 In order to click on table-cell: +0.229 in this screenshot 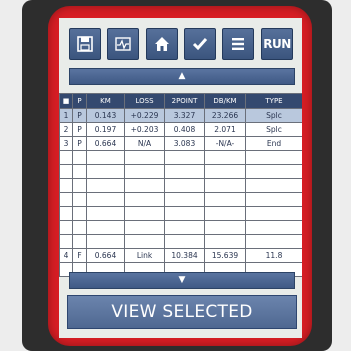, I will do `click(144, 115)`.